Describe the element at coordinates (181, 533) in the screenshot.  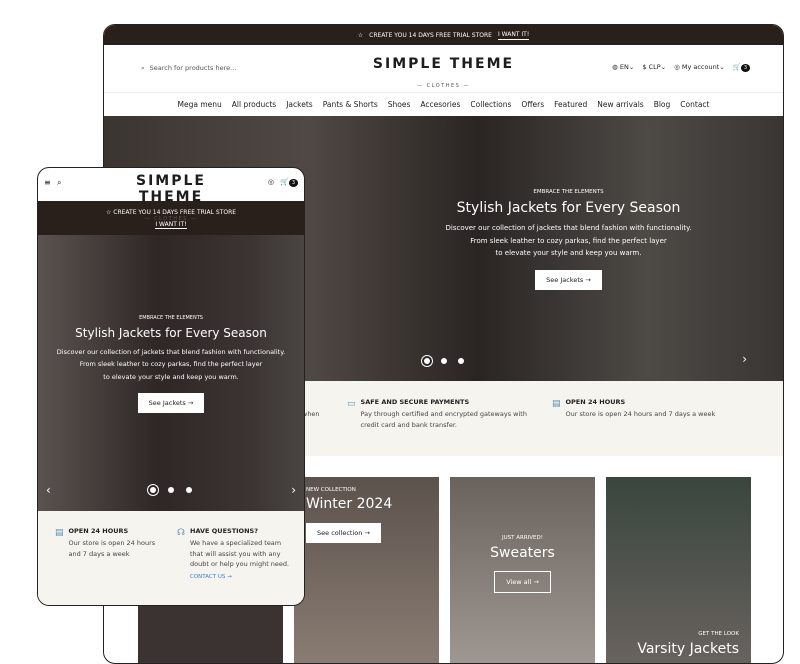
I see `headset-icon: ☊` at that location.